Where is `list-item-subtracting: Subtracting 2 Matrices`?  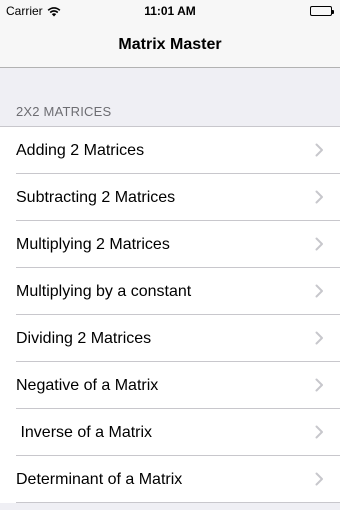
list-item-subtracting: Subtracting 2 Matrices is located at coordinates (170, 197).